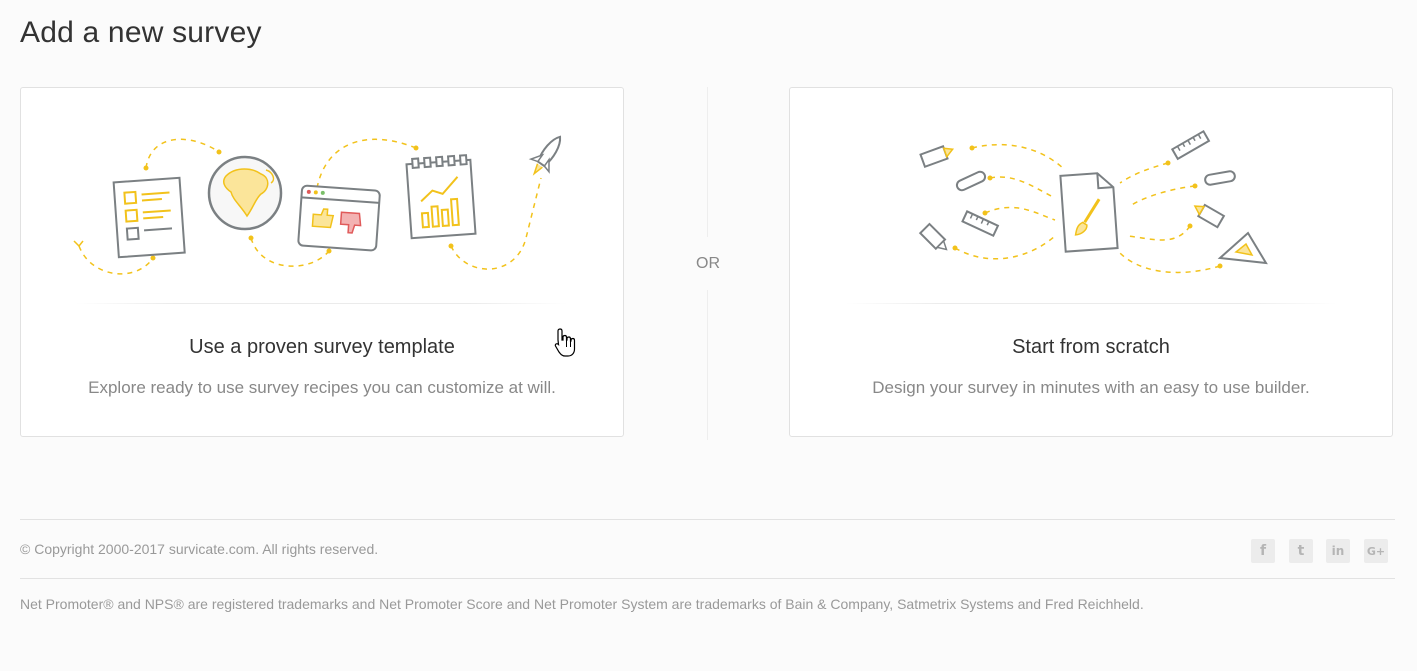  Describe the element at coordinates (708, 263) in the screenshot. I see `or-separator: OR` at that location.